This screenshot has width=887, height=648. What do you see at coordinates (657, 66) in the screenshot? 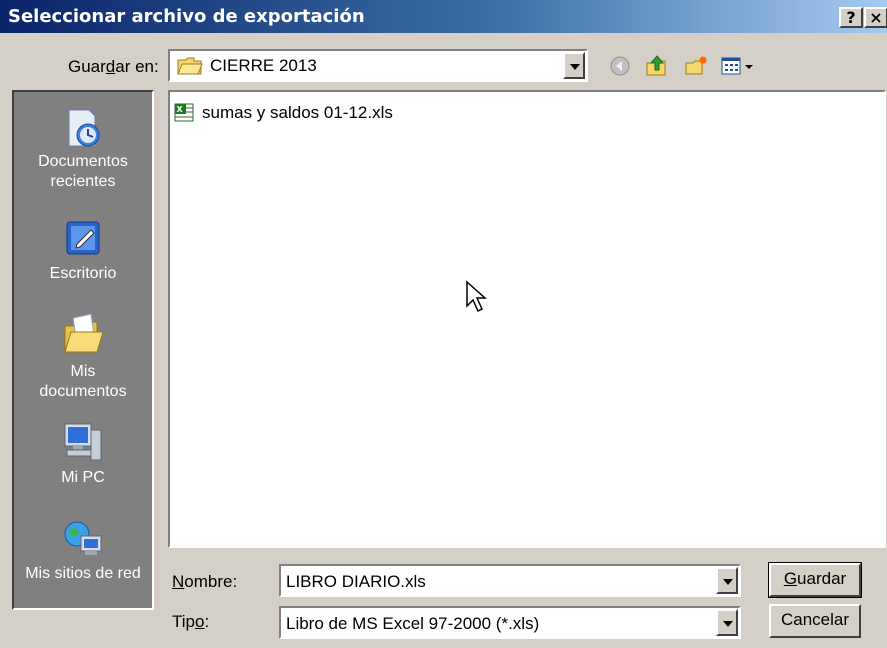
I see `up-folder-icon` at bounding box center [657, 66].